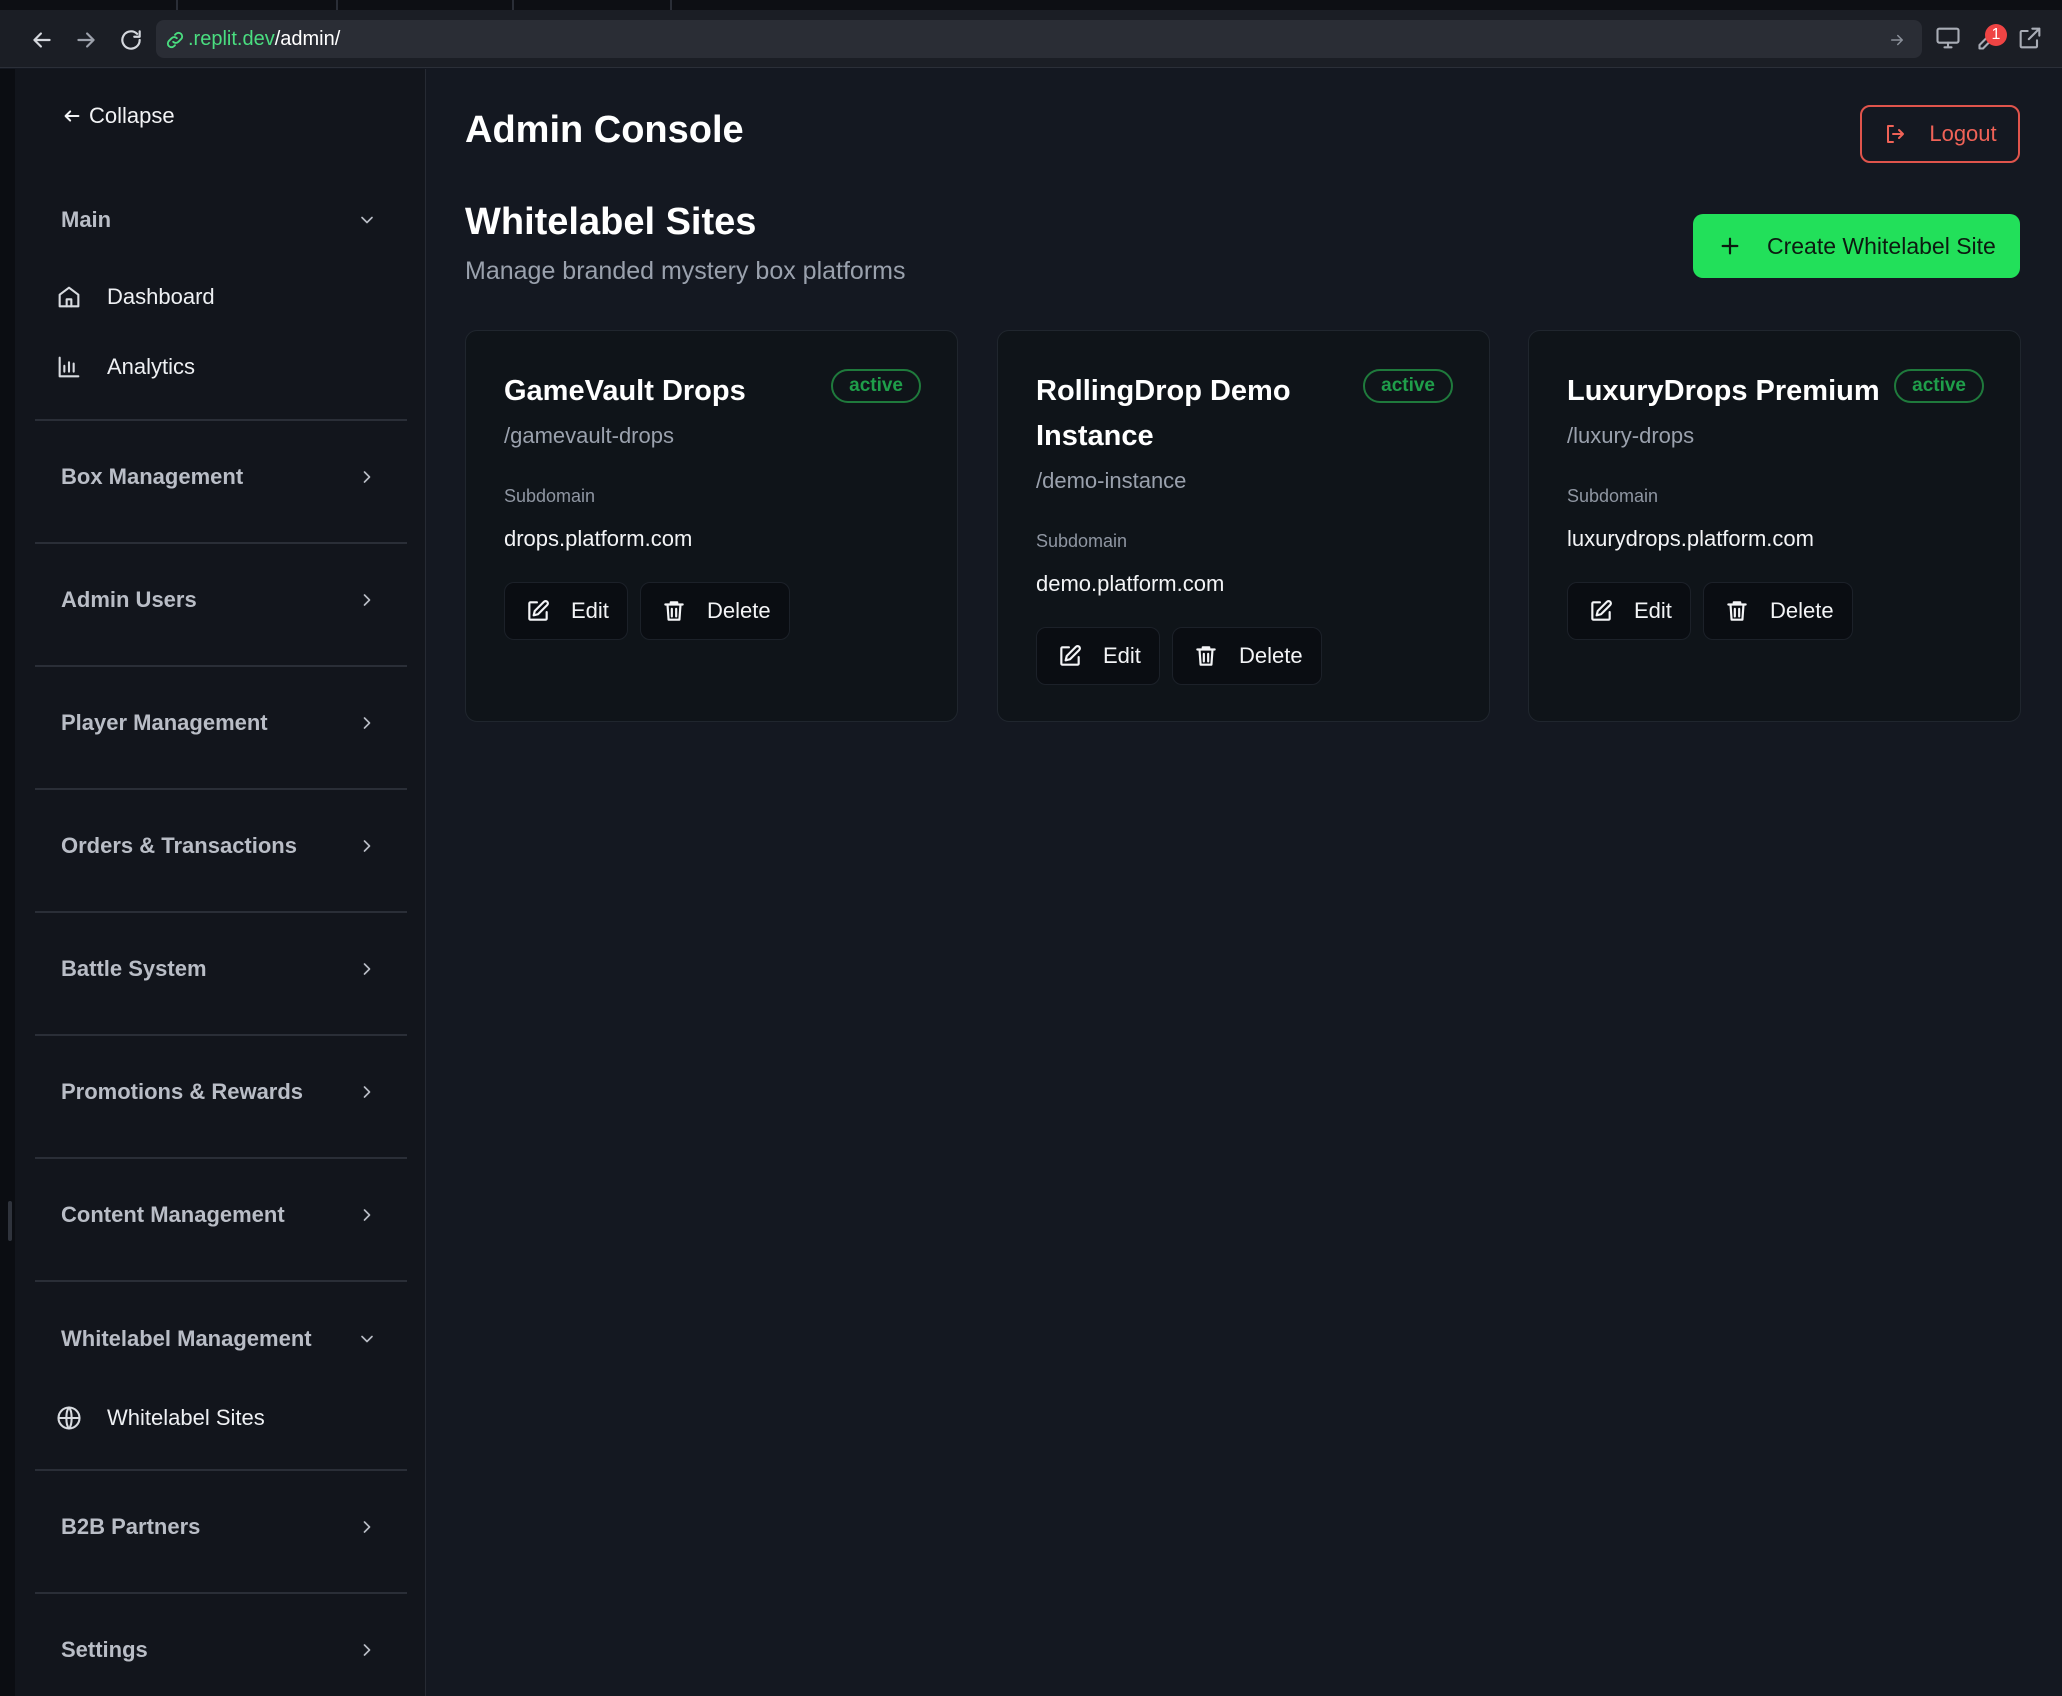 This screenshot has height=1696, width=2062. Describe the element at coordinates (186, 1338) in the screenshot. I see `section-label: Whitelabel Management` at that location.